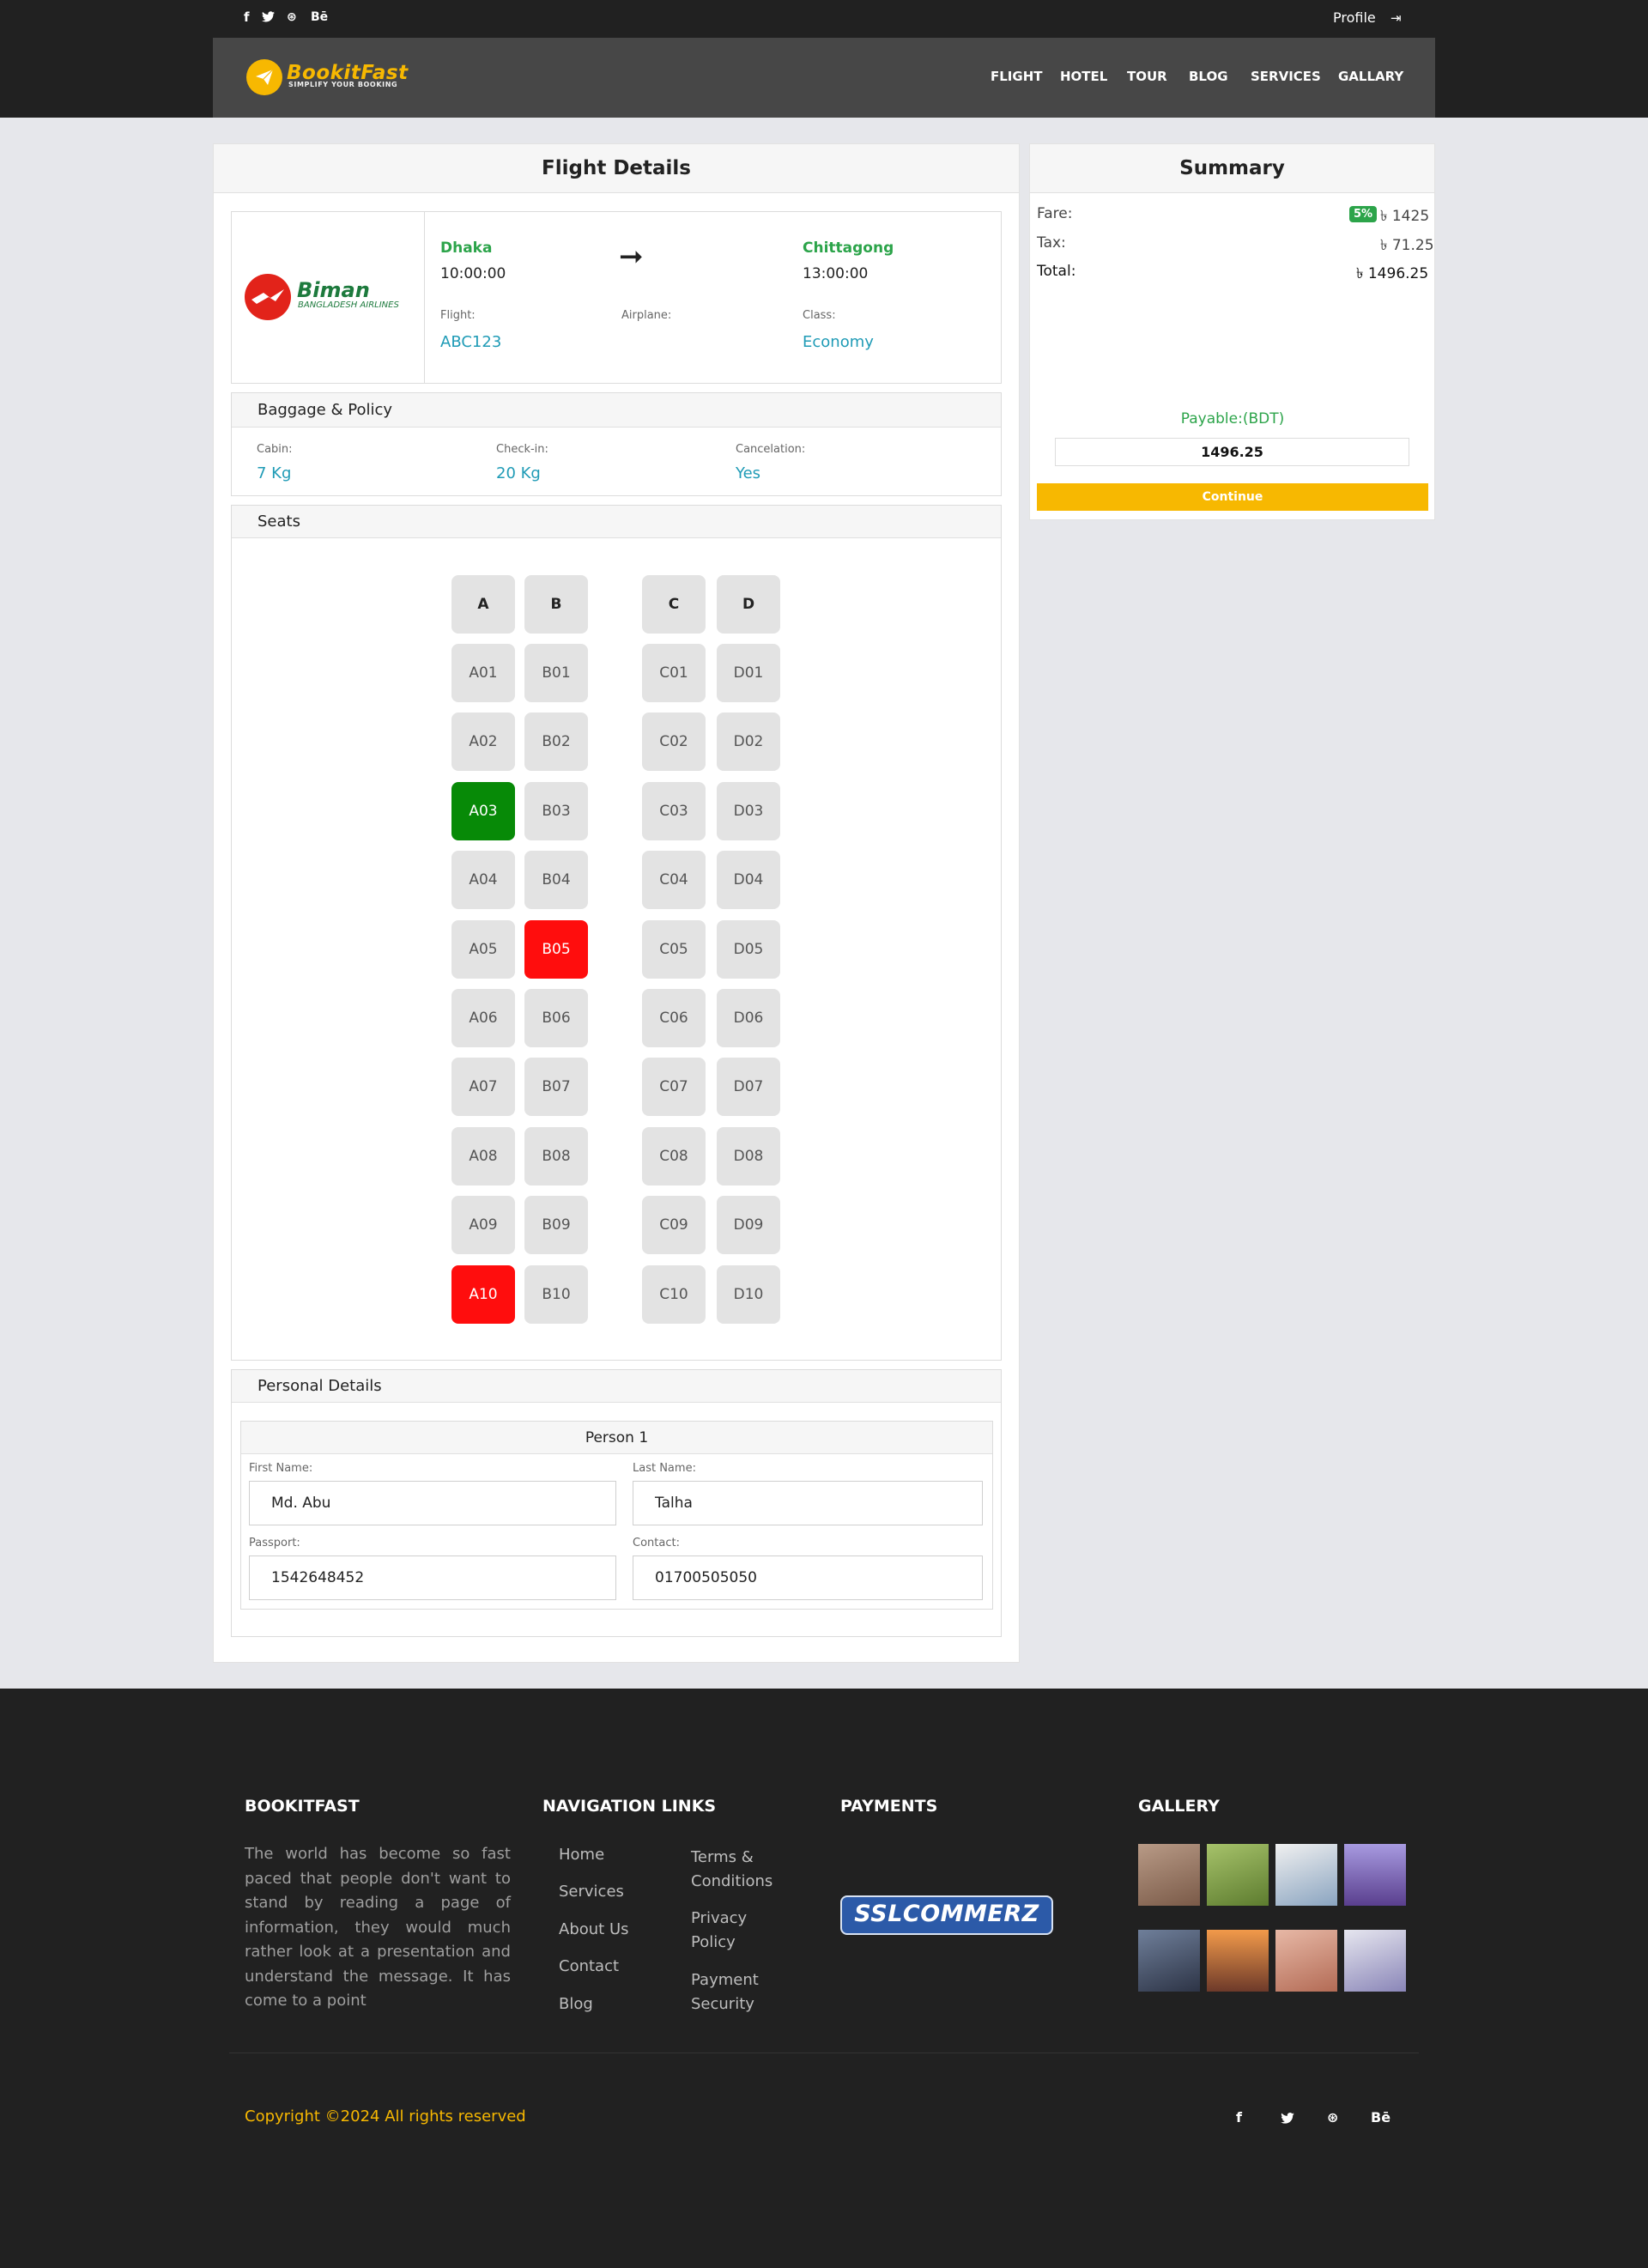 Image resolution: width=1648 pixels, height=2268 pixels. What do you see at coordinates (1287, 2119) in the screenshot?
I see `footer-twitter-icon` at bounding box center [1287, 2119].